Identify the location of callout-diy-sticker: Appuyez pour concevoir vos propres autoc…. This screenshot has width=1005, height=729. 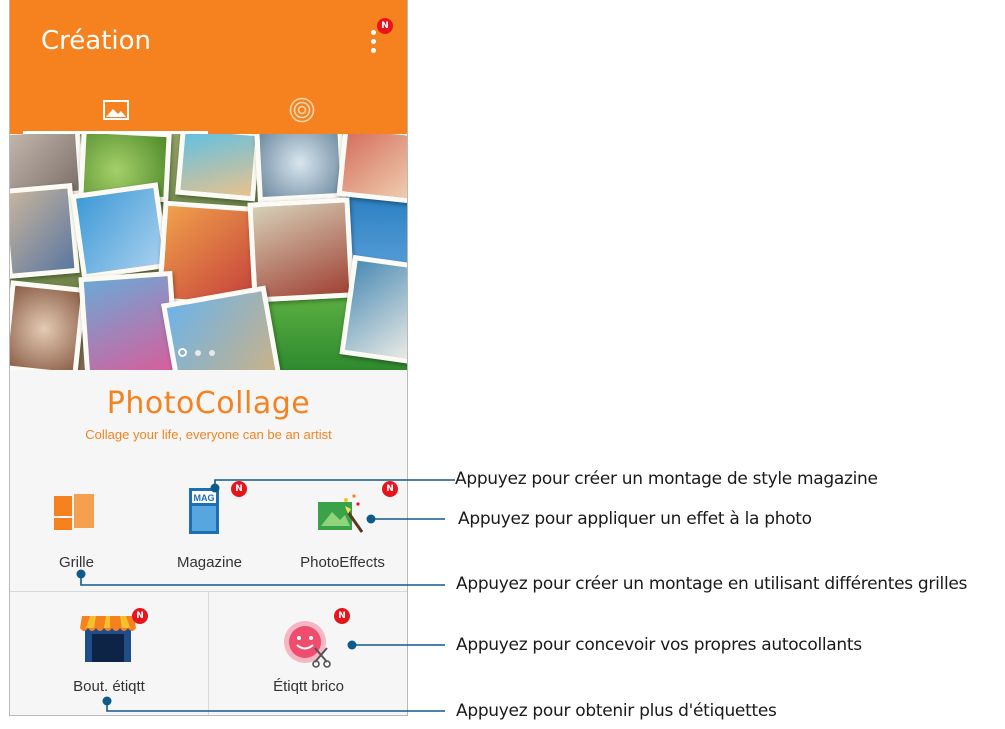
(659, 645).